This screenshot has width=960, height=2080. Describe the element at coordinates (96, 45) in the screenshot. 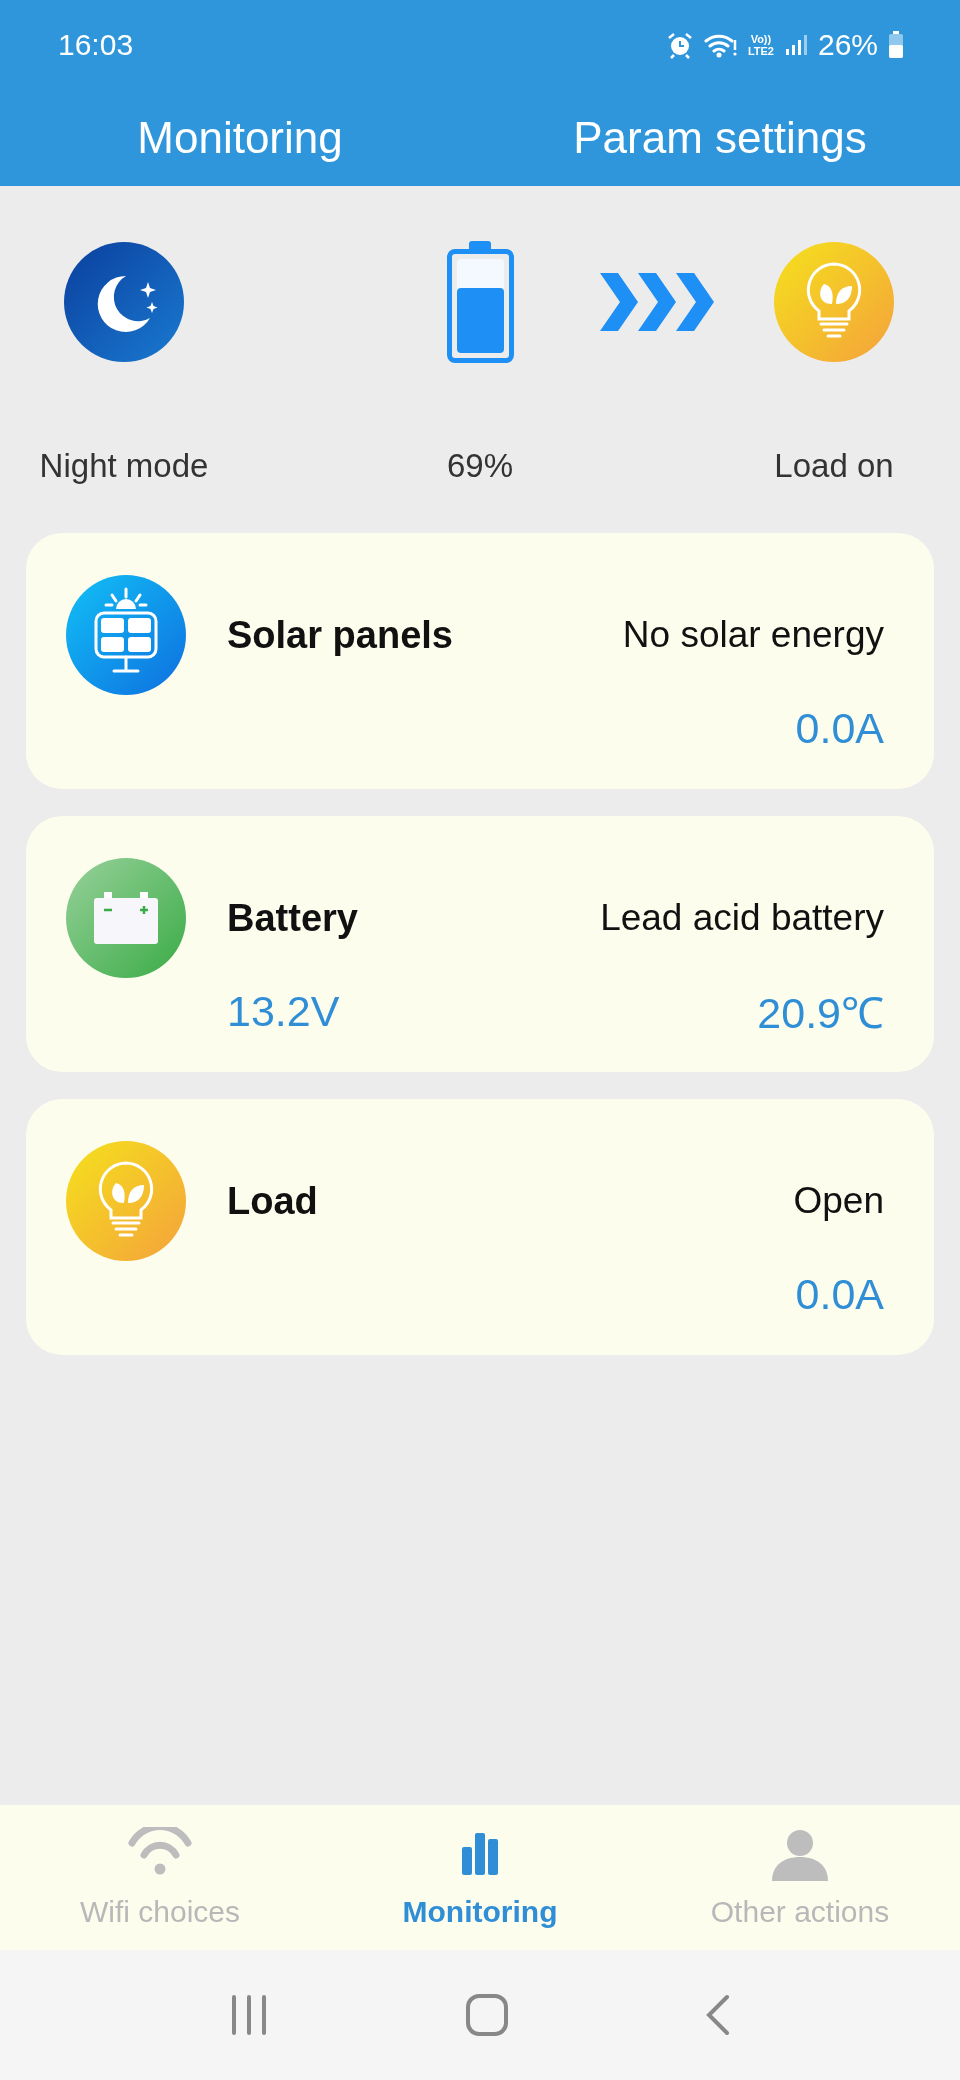

I see `status-time: 16:03` at that location.